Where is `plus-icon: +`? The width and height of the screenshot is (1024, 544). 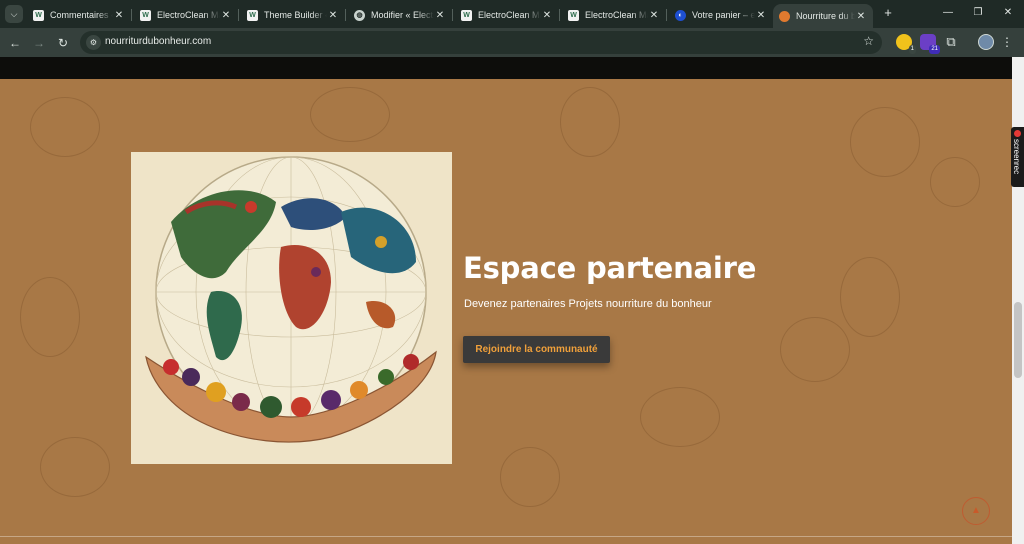 plus-icon: + is located at coordinates (888, 12).